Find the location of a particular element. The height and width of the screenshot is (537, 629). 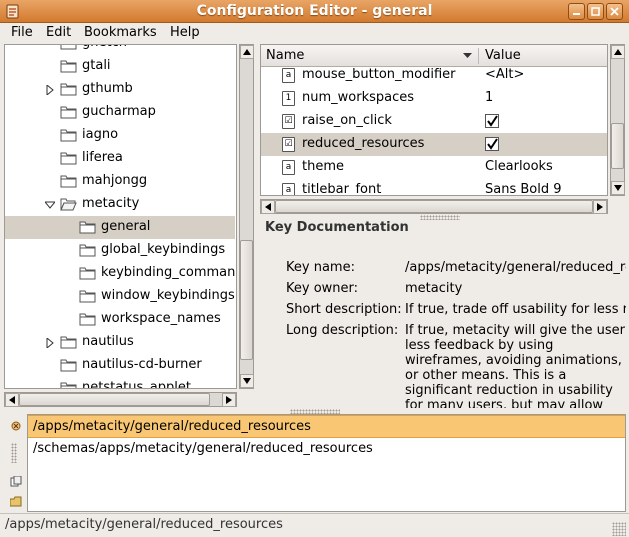

tree-item-liferea: liferea is located at coordinates (120, 158).